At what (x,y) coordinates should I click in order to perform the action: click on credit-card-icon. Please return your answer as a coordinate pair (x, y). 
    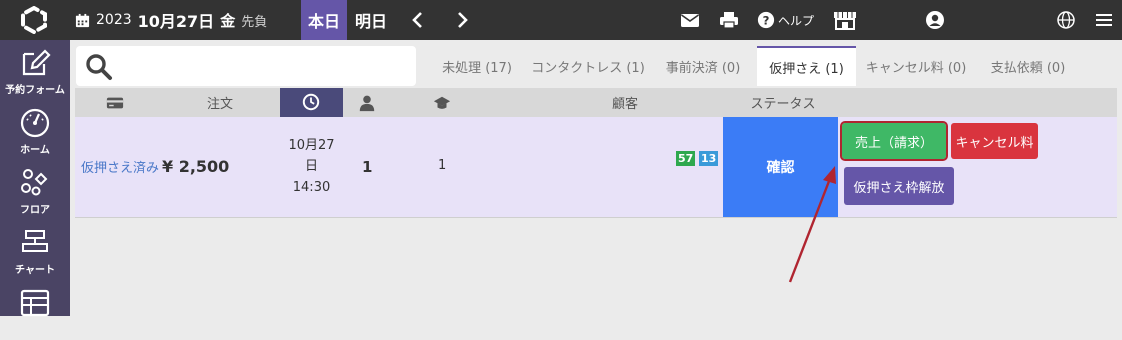
    Looking at the image, I should click on (115, 102).